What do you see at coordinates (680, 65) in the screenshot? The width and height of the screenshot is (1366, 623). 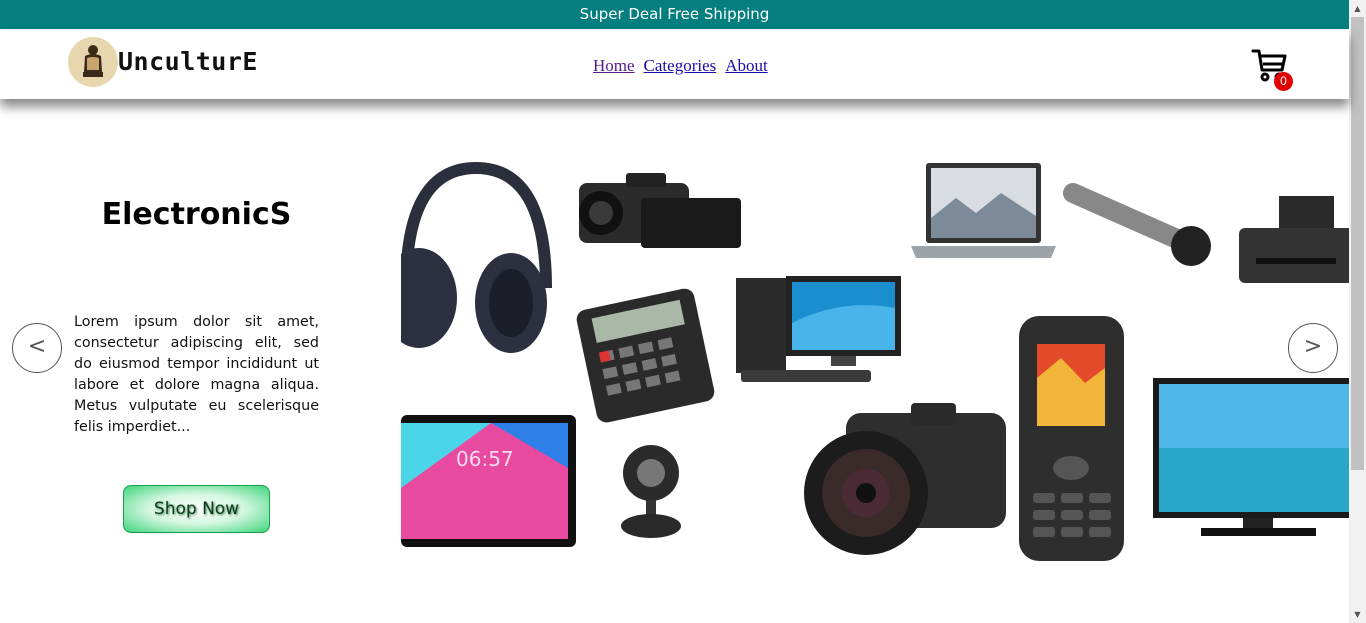 I see `nav-categories: Categories` at bounding box center [680, 65].